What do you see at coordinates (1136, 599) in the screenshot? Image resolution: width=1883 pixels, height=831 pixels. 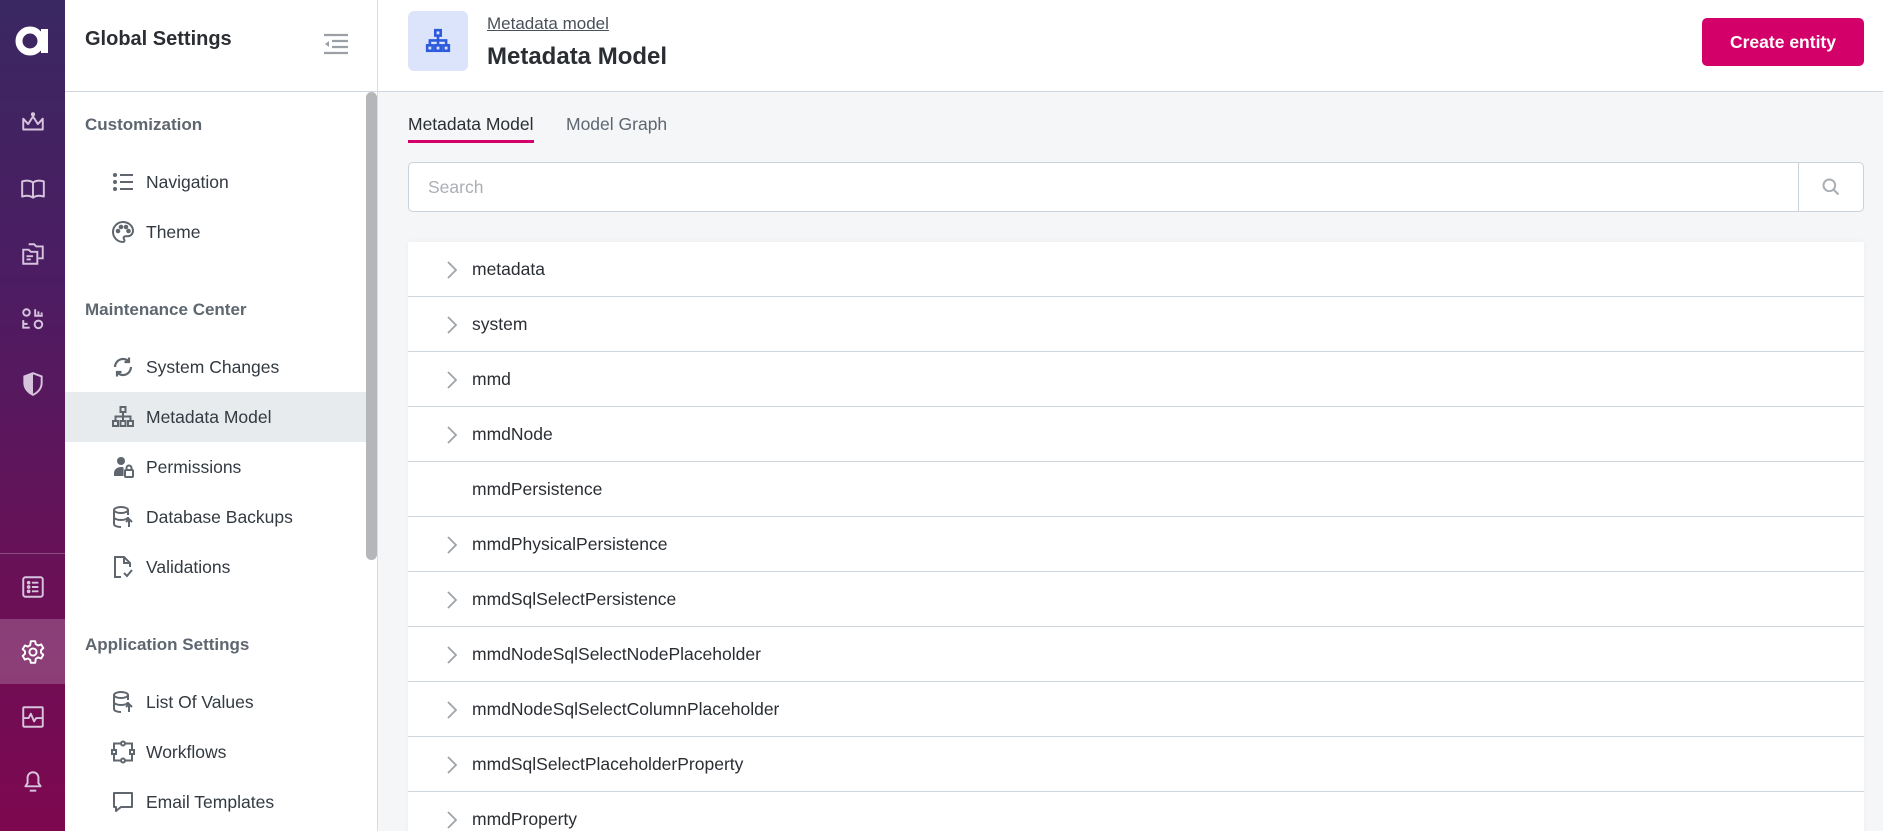 I see `entity-row: mmdSqlSelectPersistence` at bounding box center [1136, 599].